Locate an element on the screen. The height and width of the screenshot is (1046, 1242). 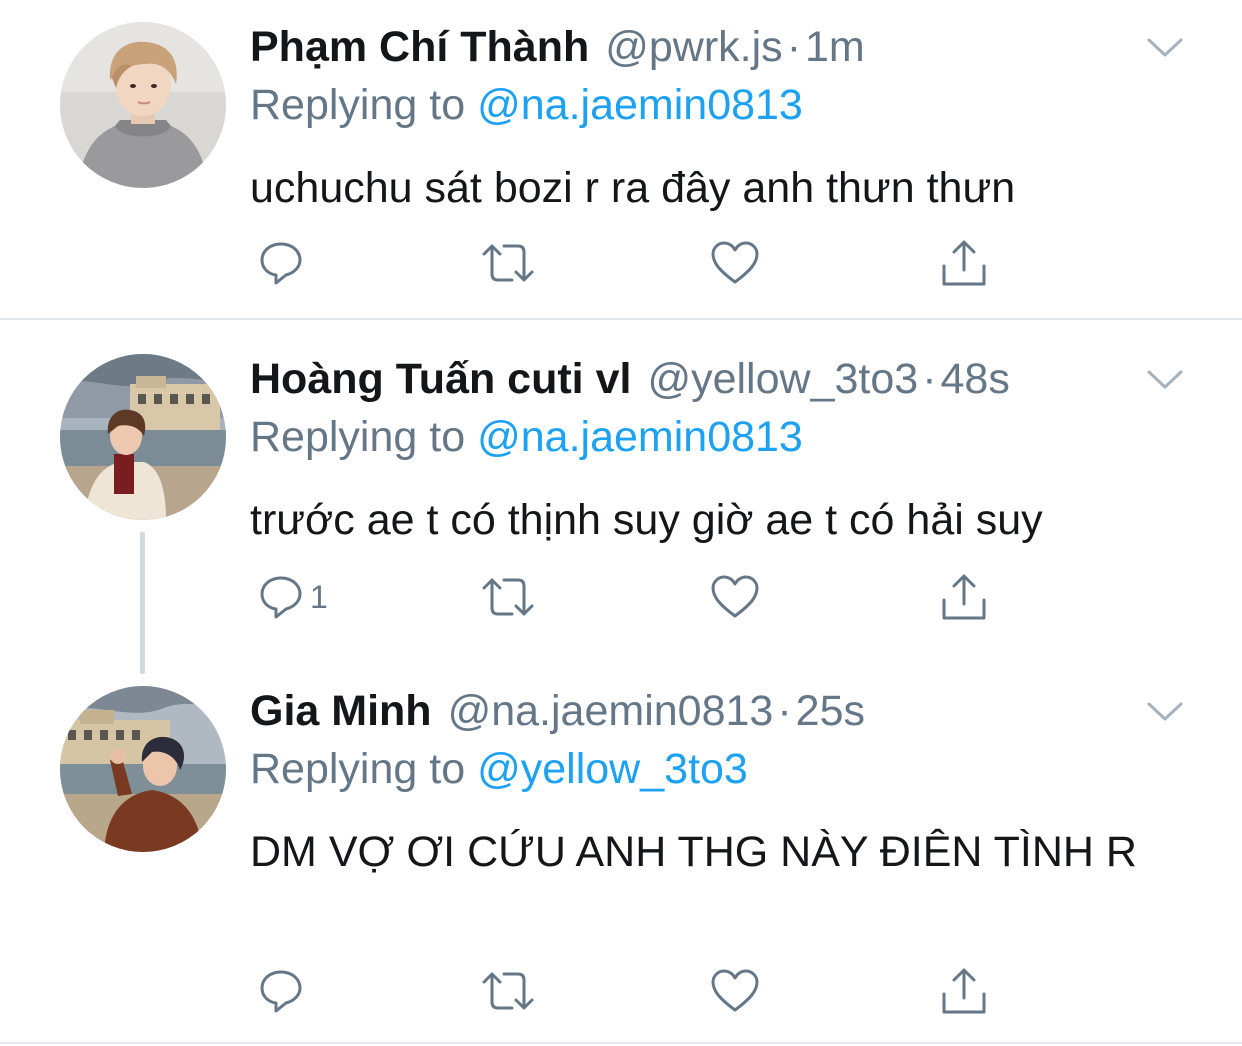
username-handle: @pwrk.js is located at coordinates (693, 47).